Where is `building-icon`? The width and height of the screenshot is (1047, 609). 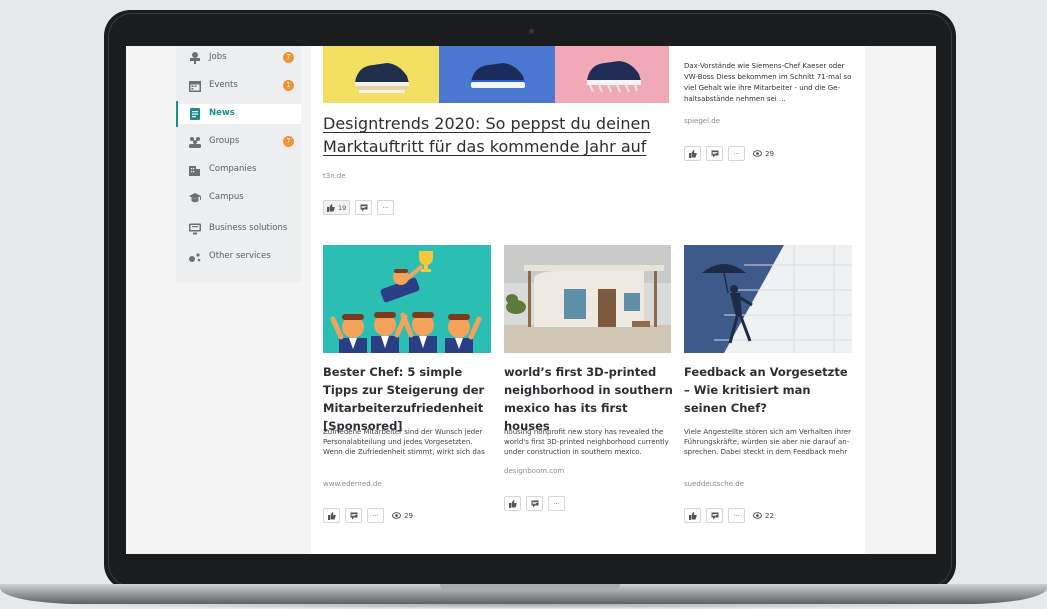
building-icon is located at coordinates (194, 171).